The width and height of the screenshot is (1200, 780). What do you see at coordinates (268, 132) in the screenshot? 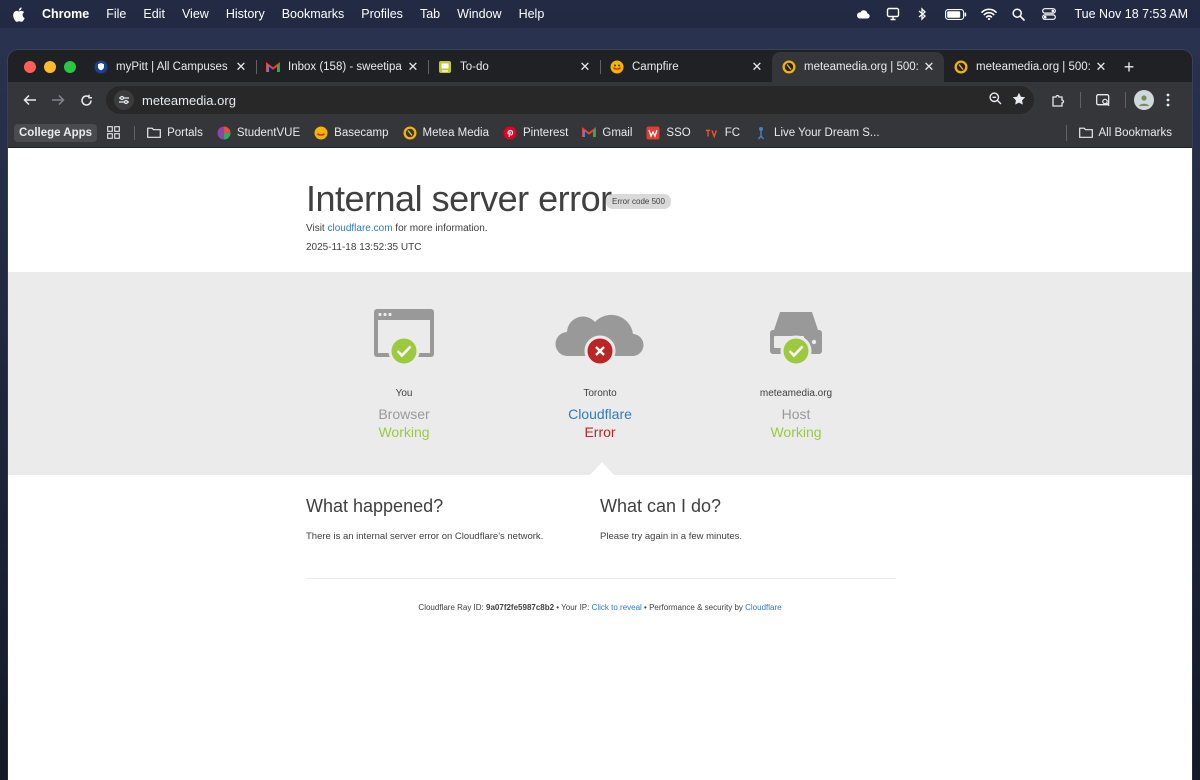
I see `bookmark-label: StudentVUE` at bounding box center [268, 132].